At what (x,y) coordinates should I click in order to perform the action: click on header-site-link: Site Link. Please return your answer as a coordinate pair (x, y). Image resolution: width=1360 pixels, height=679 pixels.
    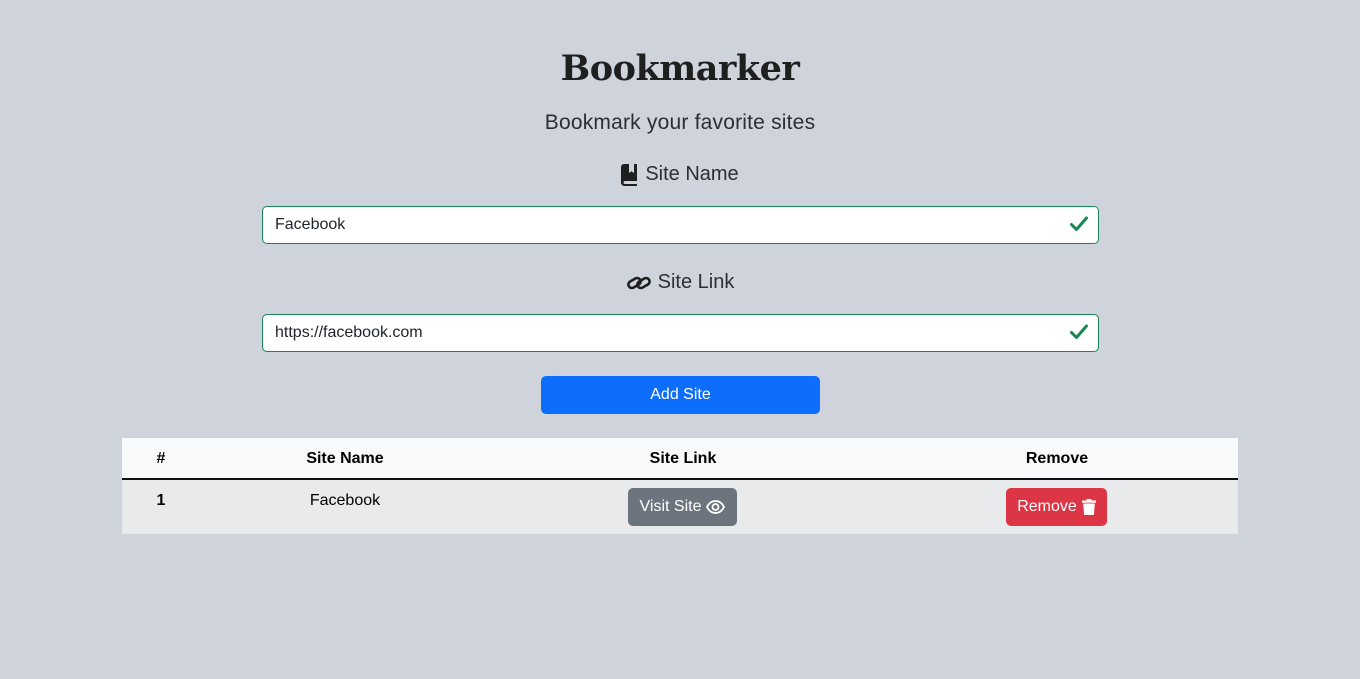
    Looking at the image, I should click on (683, 458).